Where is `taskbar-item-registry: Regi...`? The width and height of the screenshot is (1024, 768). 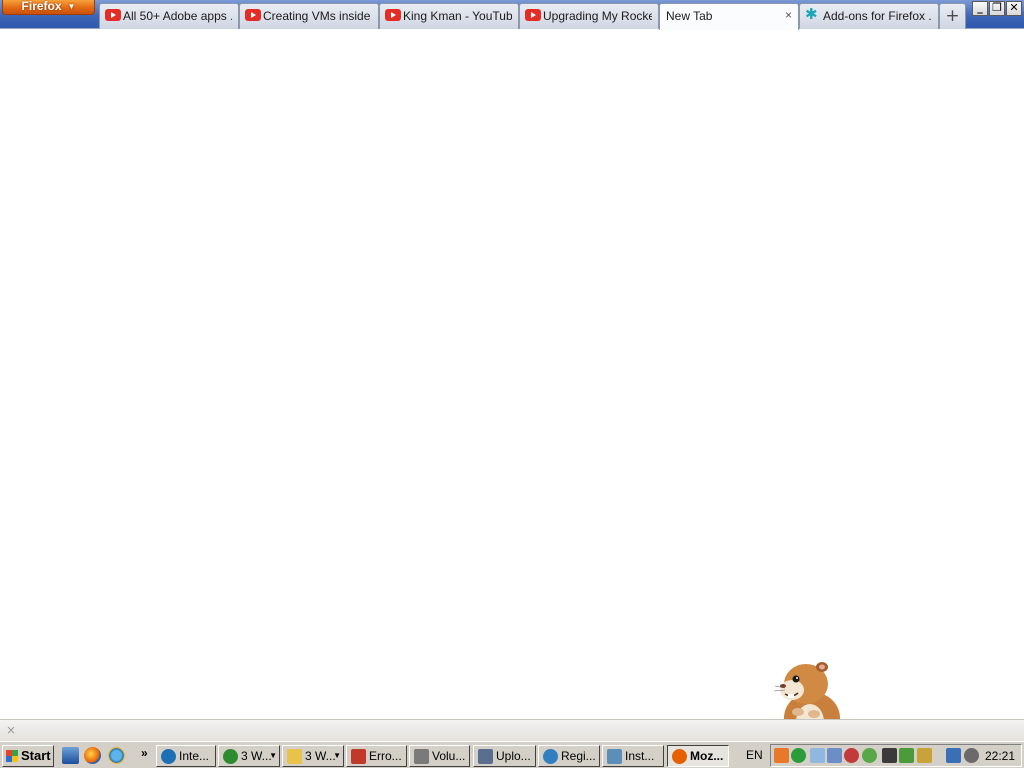 taskbar-item-registry: Regi... is located at coordinates (569, 756).